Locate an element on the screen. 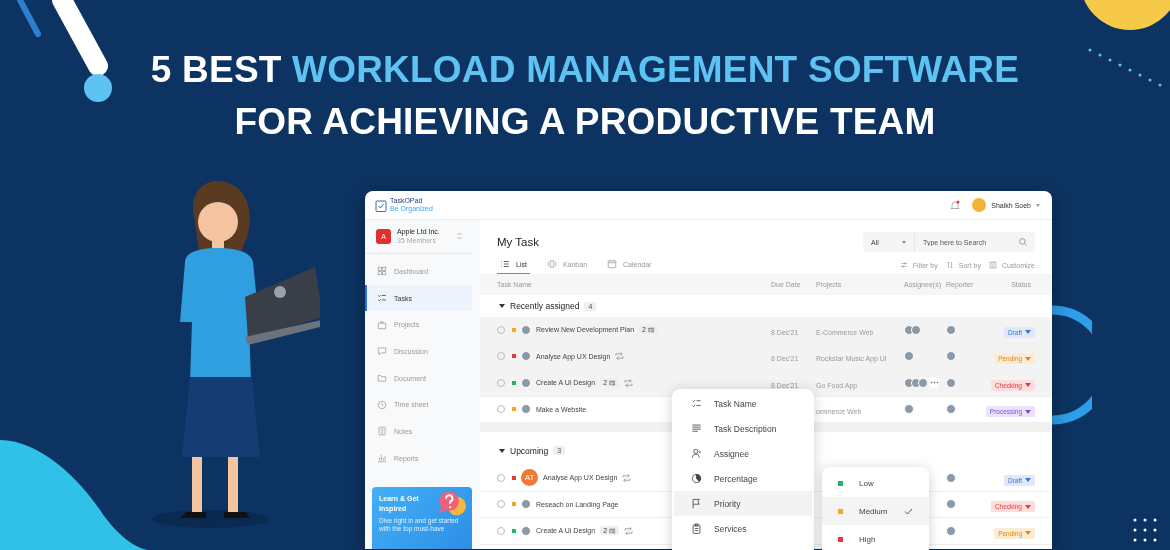  notebook-icon is located at coordinates (382, 431).